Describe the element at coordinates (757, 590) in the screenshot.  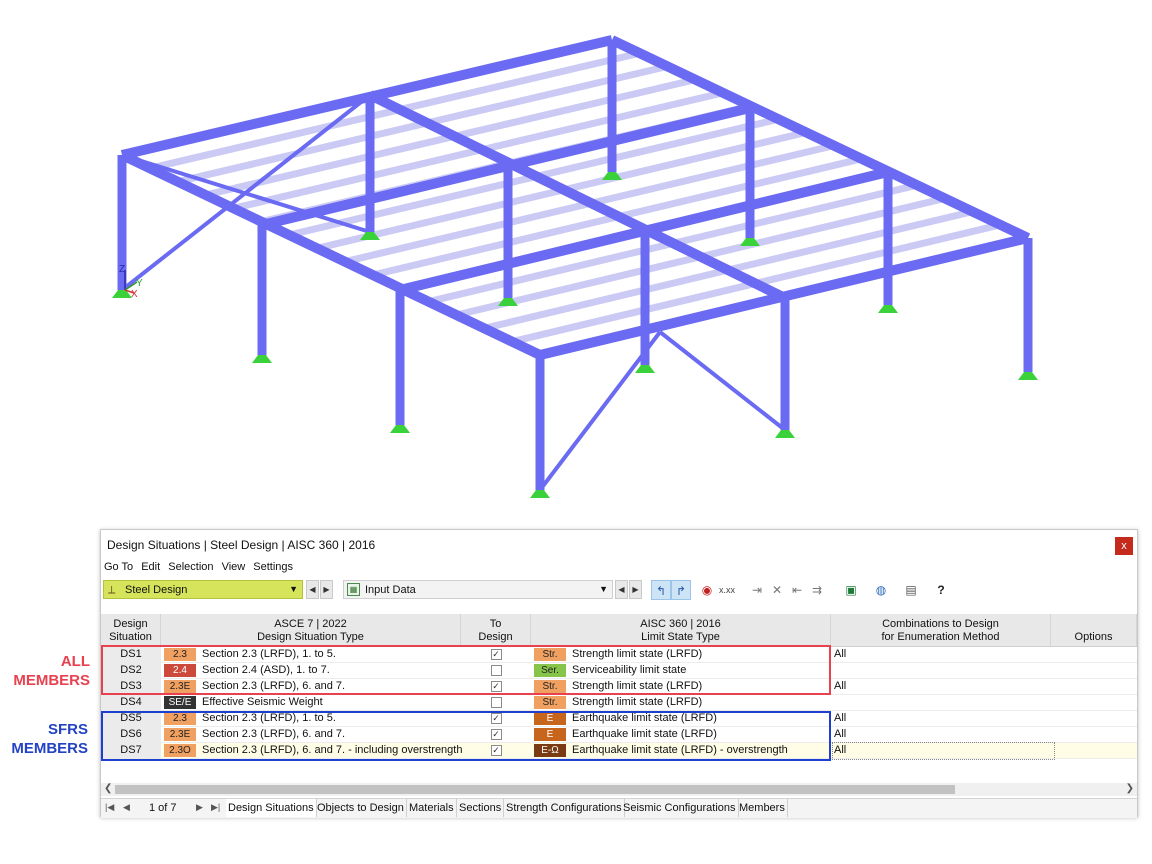
I see `export-icon: ⇥` at that location.